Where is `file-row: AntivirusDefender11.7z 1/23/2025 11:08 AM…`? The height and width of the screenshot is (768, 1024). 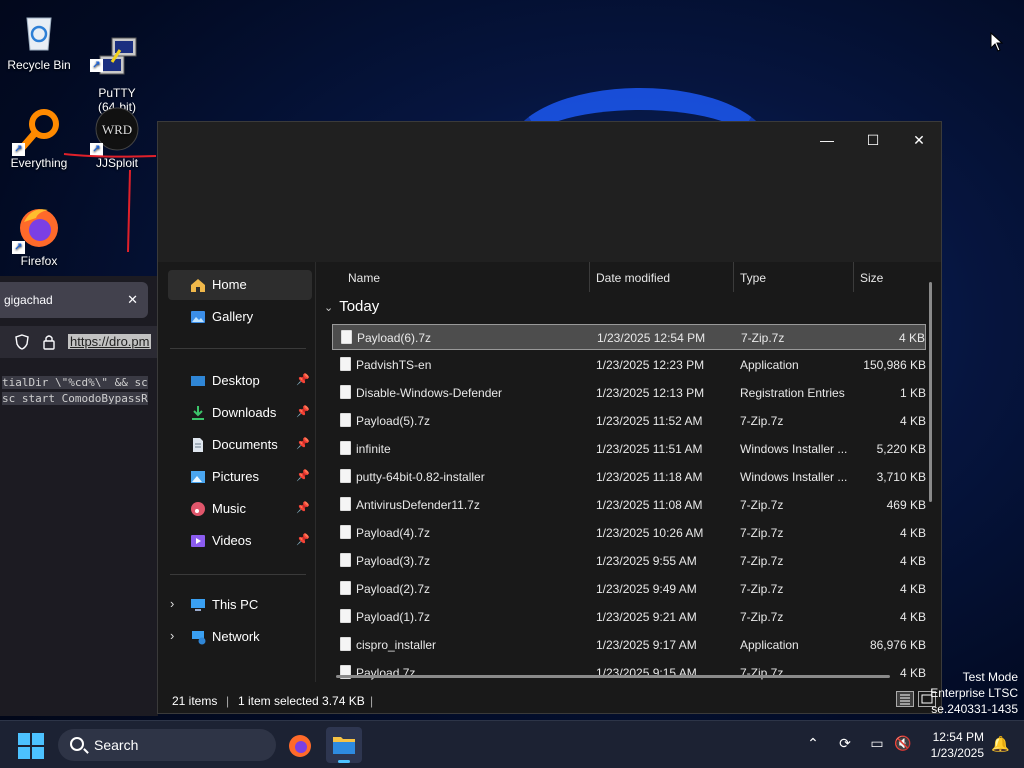
file-row: AntivirusDefender11.7z 1/23/2025 11:08 AM… is located at coordinates (629, 505).